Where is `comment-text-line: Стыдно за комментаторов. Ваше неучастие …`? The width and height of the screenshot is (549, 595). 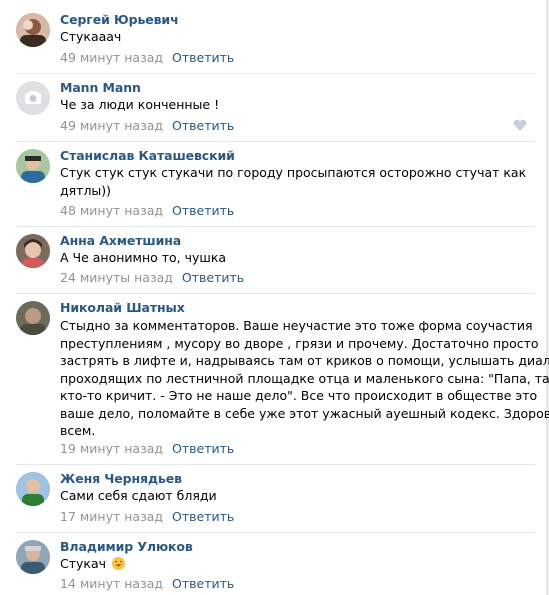 comment-text-line: Стыдно за комментаторов. Ваше неучастие … is located at coordinates (296, 325).